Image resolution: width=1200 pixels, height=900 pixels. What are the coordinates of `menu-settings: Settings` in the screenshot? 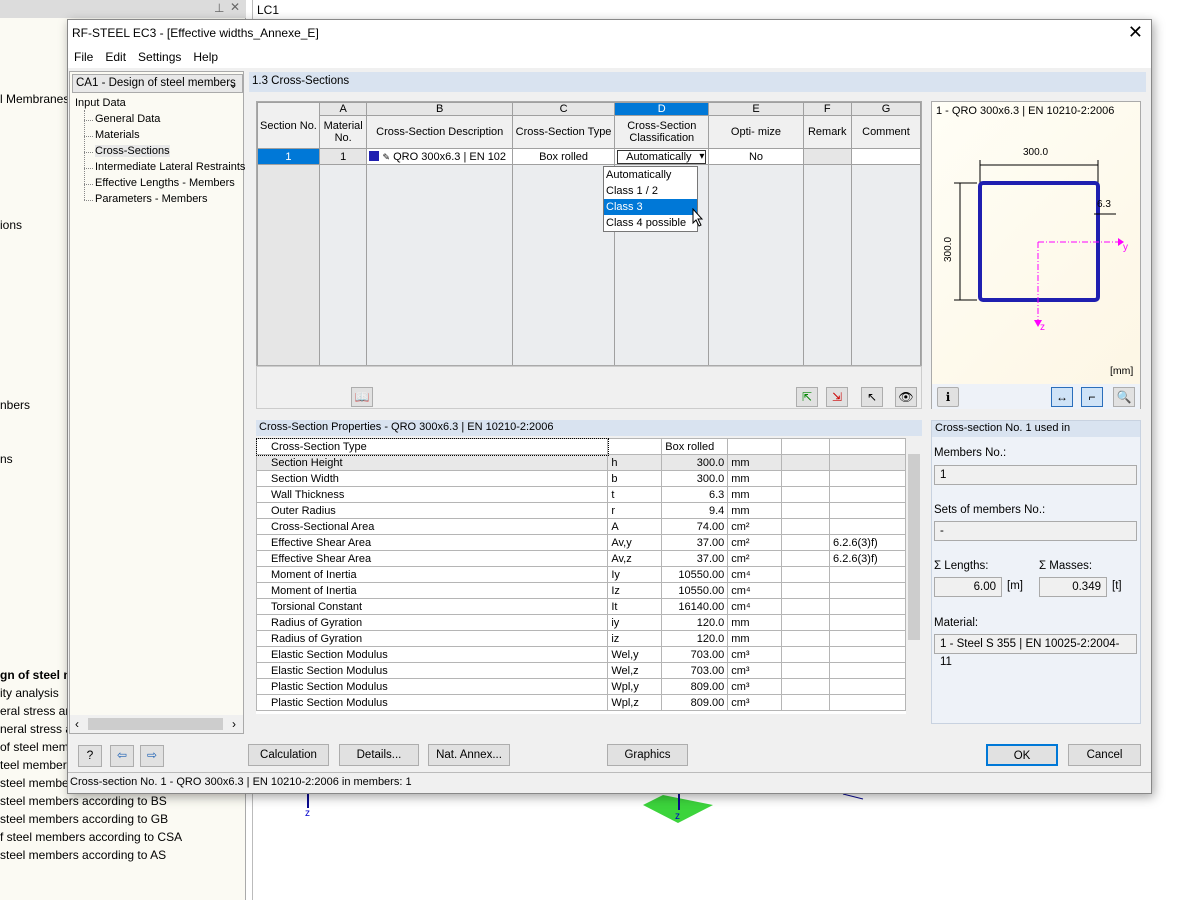 It's located at (159, 54).